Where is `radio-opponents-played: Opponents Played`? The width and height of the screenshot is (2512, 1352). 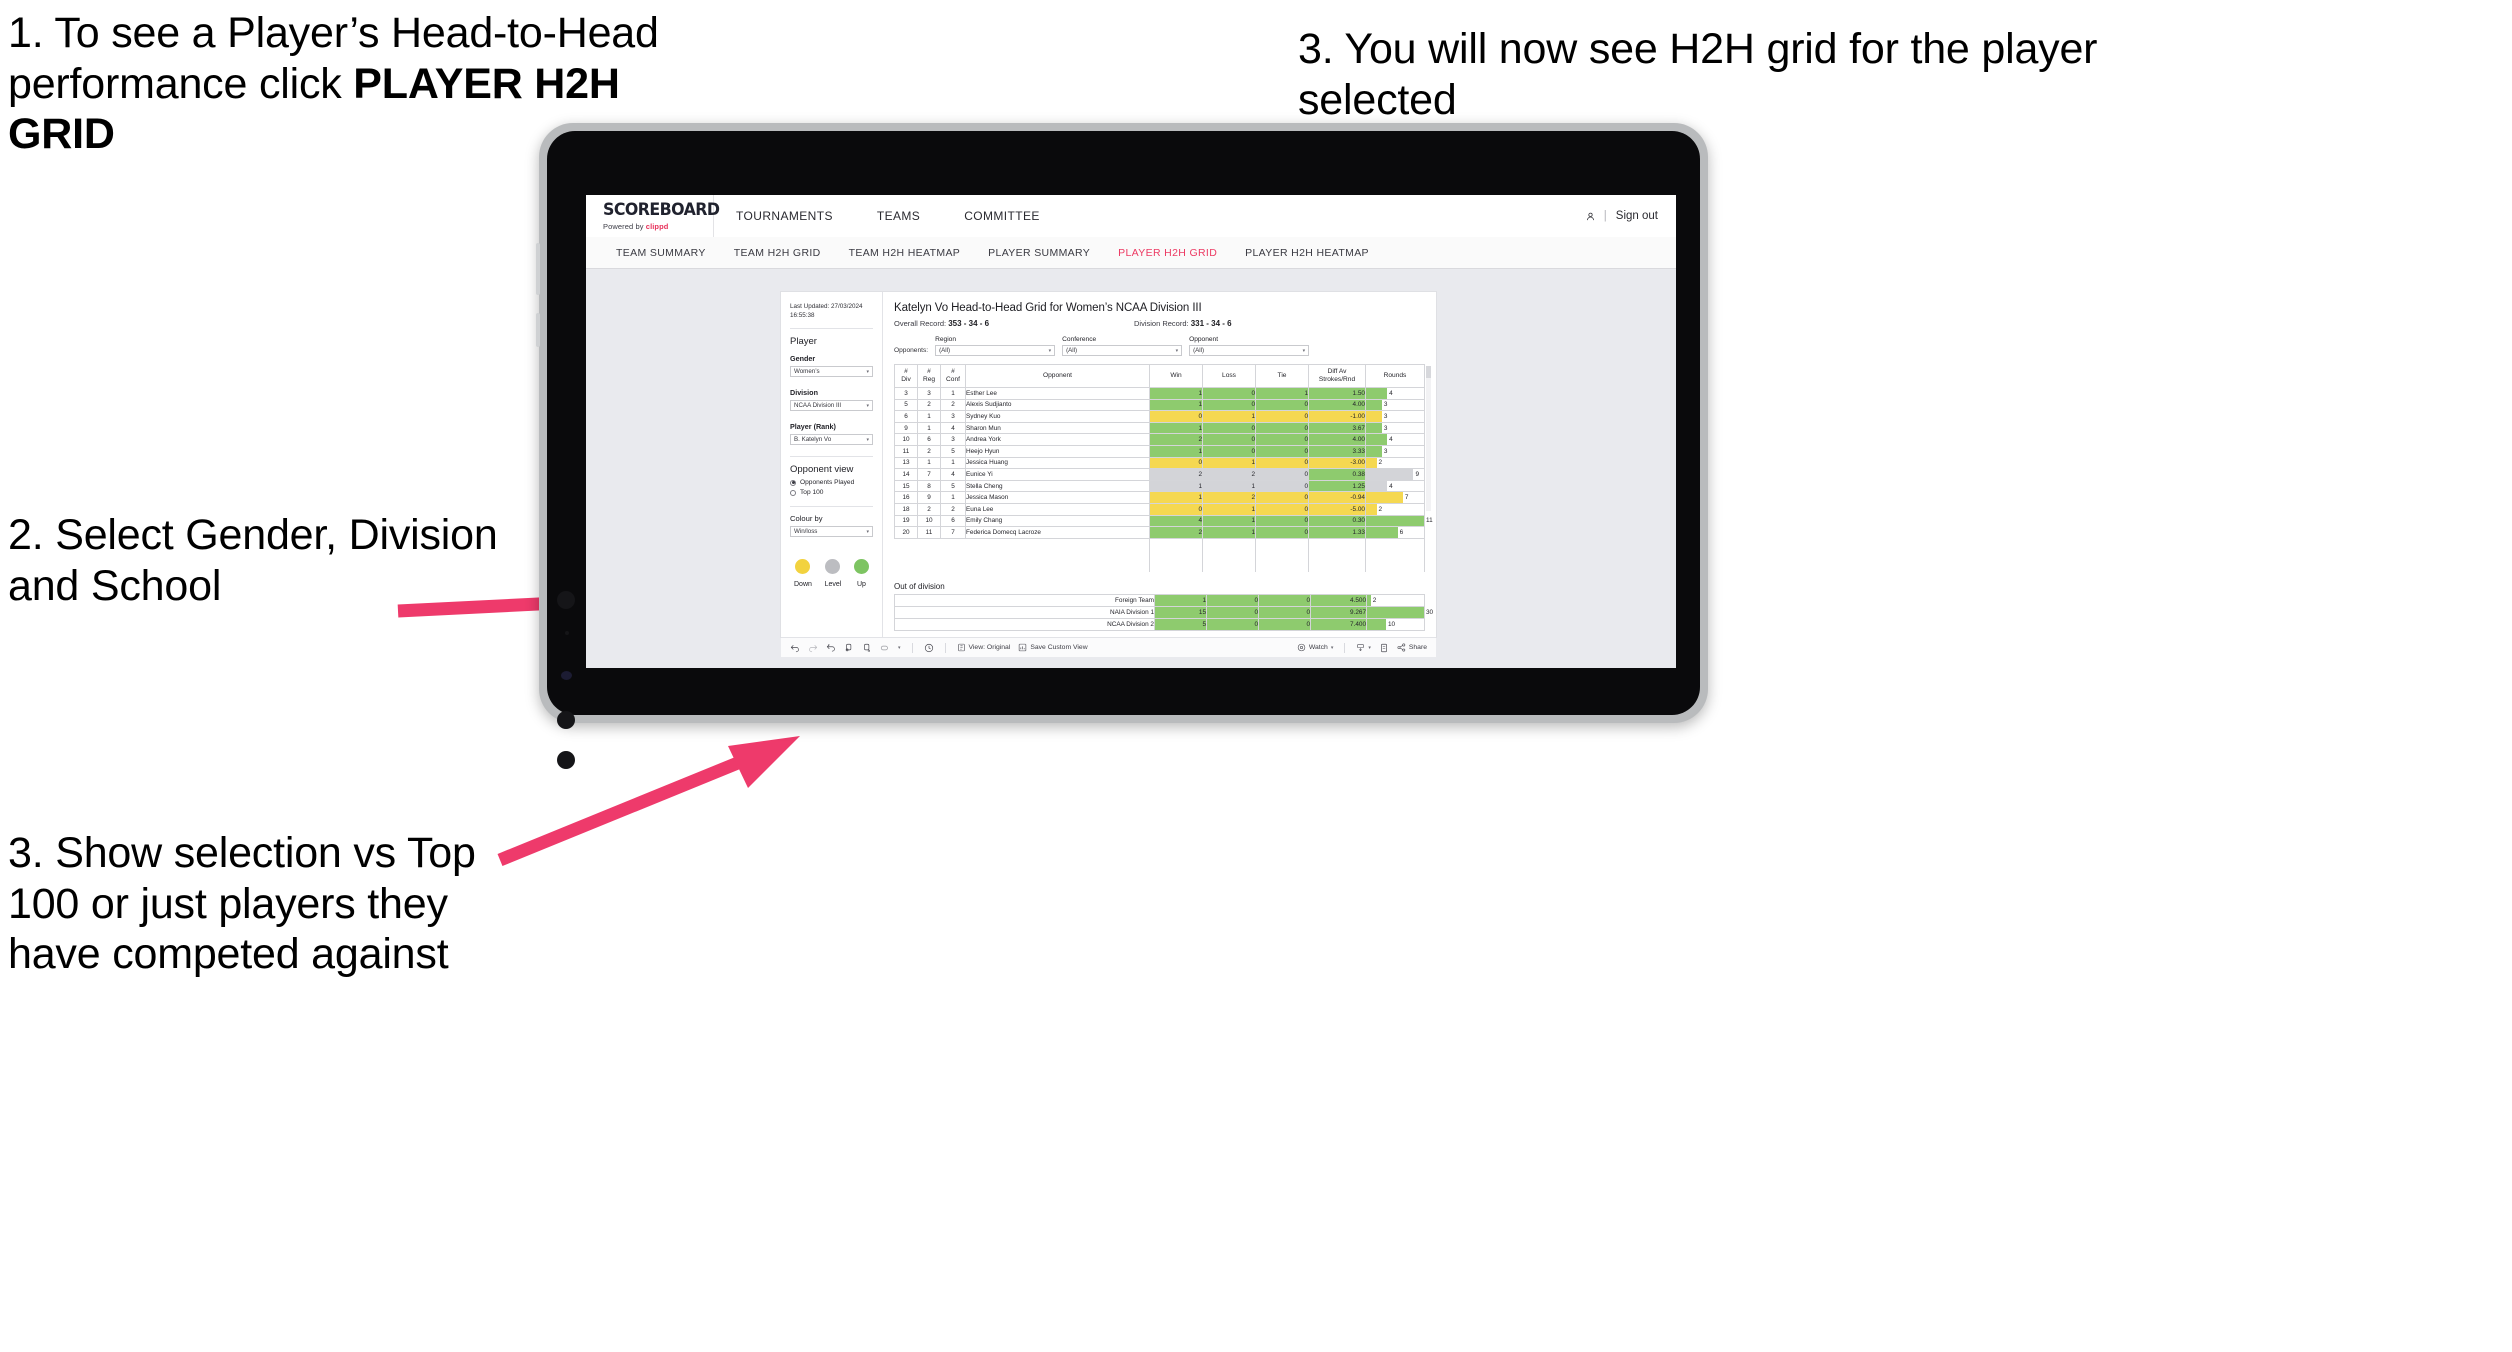
radio-opponents-played: Opponents Played is located at coordinates (831, 482).